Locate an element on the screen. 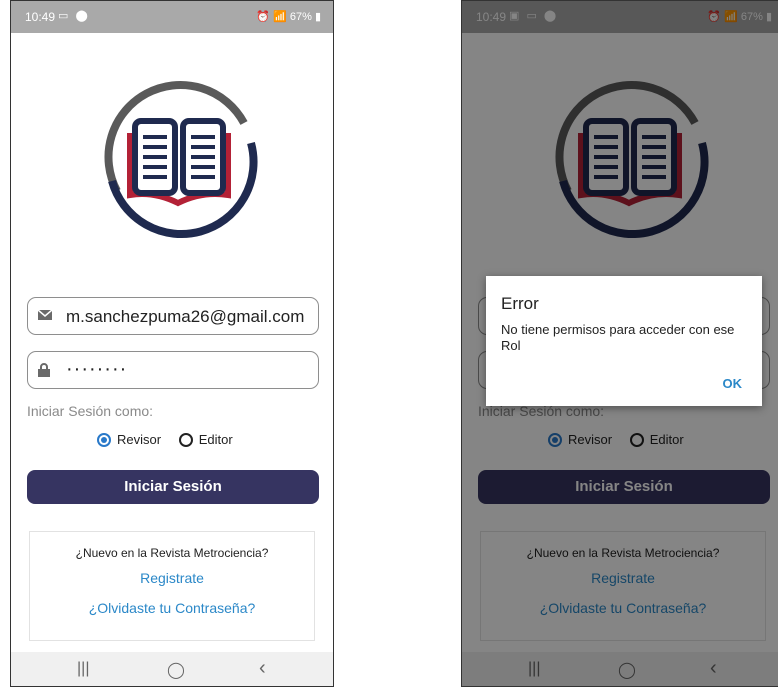 The width and height of the screenshot is (778, 687). status-right: ⏰ 📶 67% ▮ is located at coordinates (288, 16).